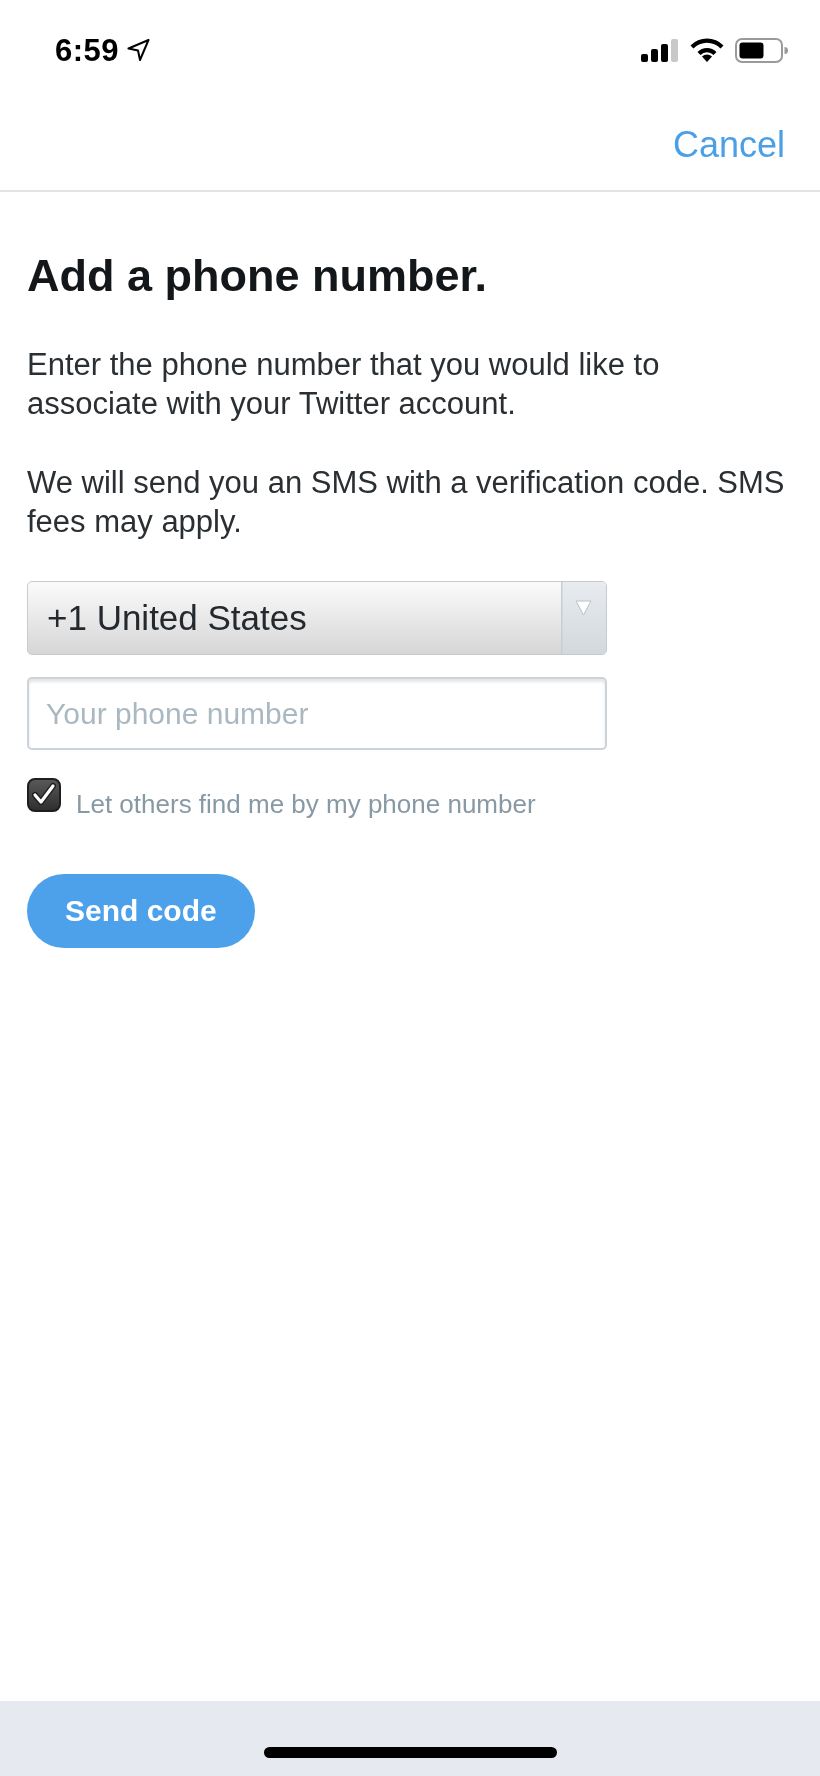  I want to click on battery-icon, so click(761, 50).